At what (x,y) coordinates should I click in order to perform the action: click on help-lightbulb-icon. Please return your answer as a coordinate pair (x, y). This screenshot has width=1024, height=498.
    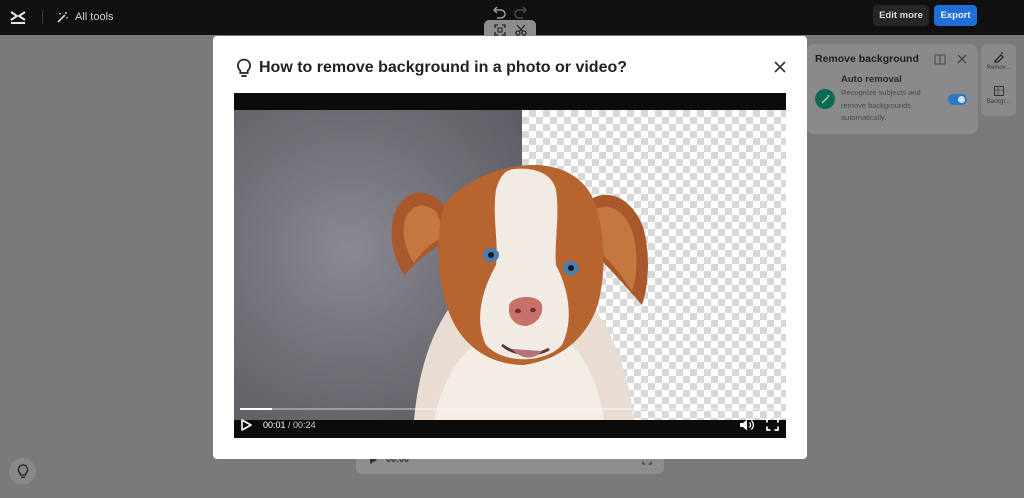
    Looking at the image, I should click on (22, 471).